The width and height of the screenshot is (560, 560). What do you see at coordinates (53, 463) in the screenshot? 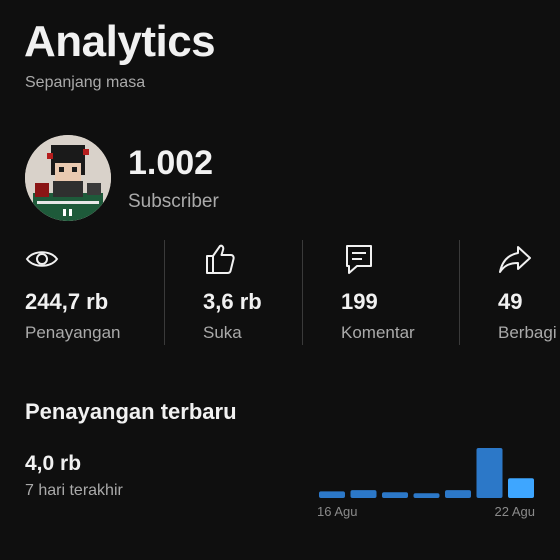
I see `recent-views-value: 4,0 rb` at bounding box center [53, 463].